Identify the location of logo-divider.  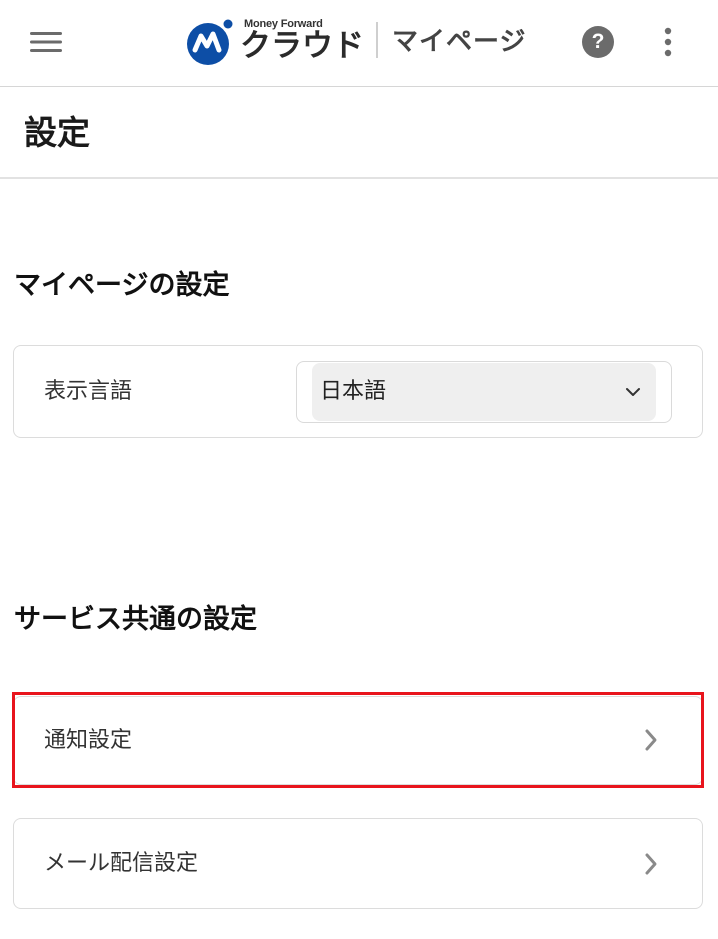
(377, 40).